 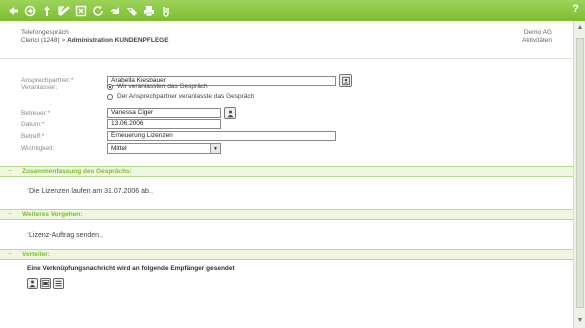 What do you see at coordinates (575, 9) in the screenshot?
I see `help-button: ?` at bounding box center [575, 9].